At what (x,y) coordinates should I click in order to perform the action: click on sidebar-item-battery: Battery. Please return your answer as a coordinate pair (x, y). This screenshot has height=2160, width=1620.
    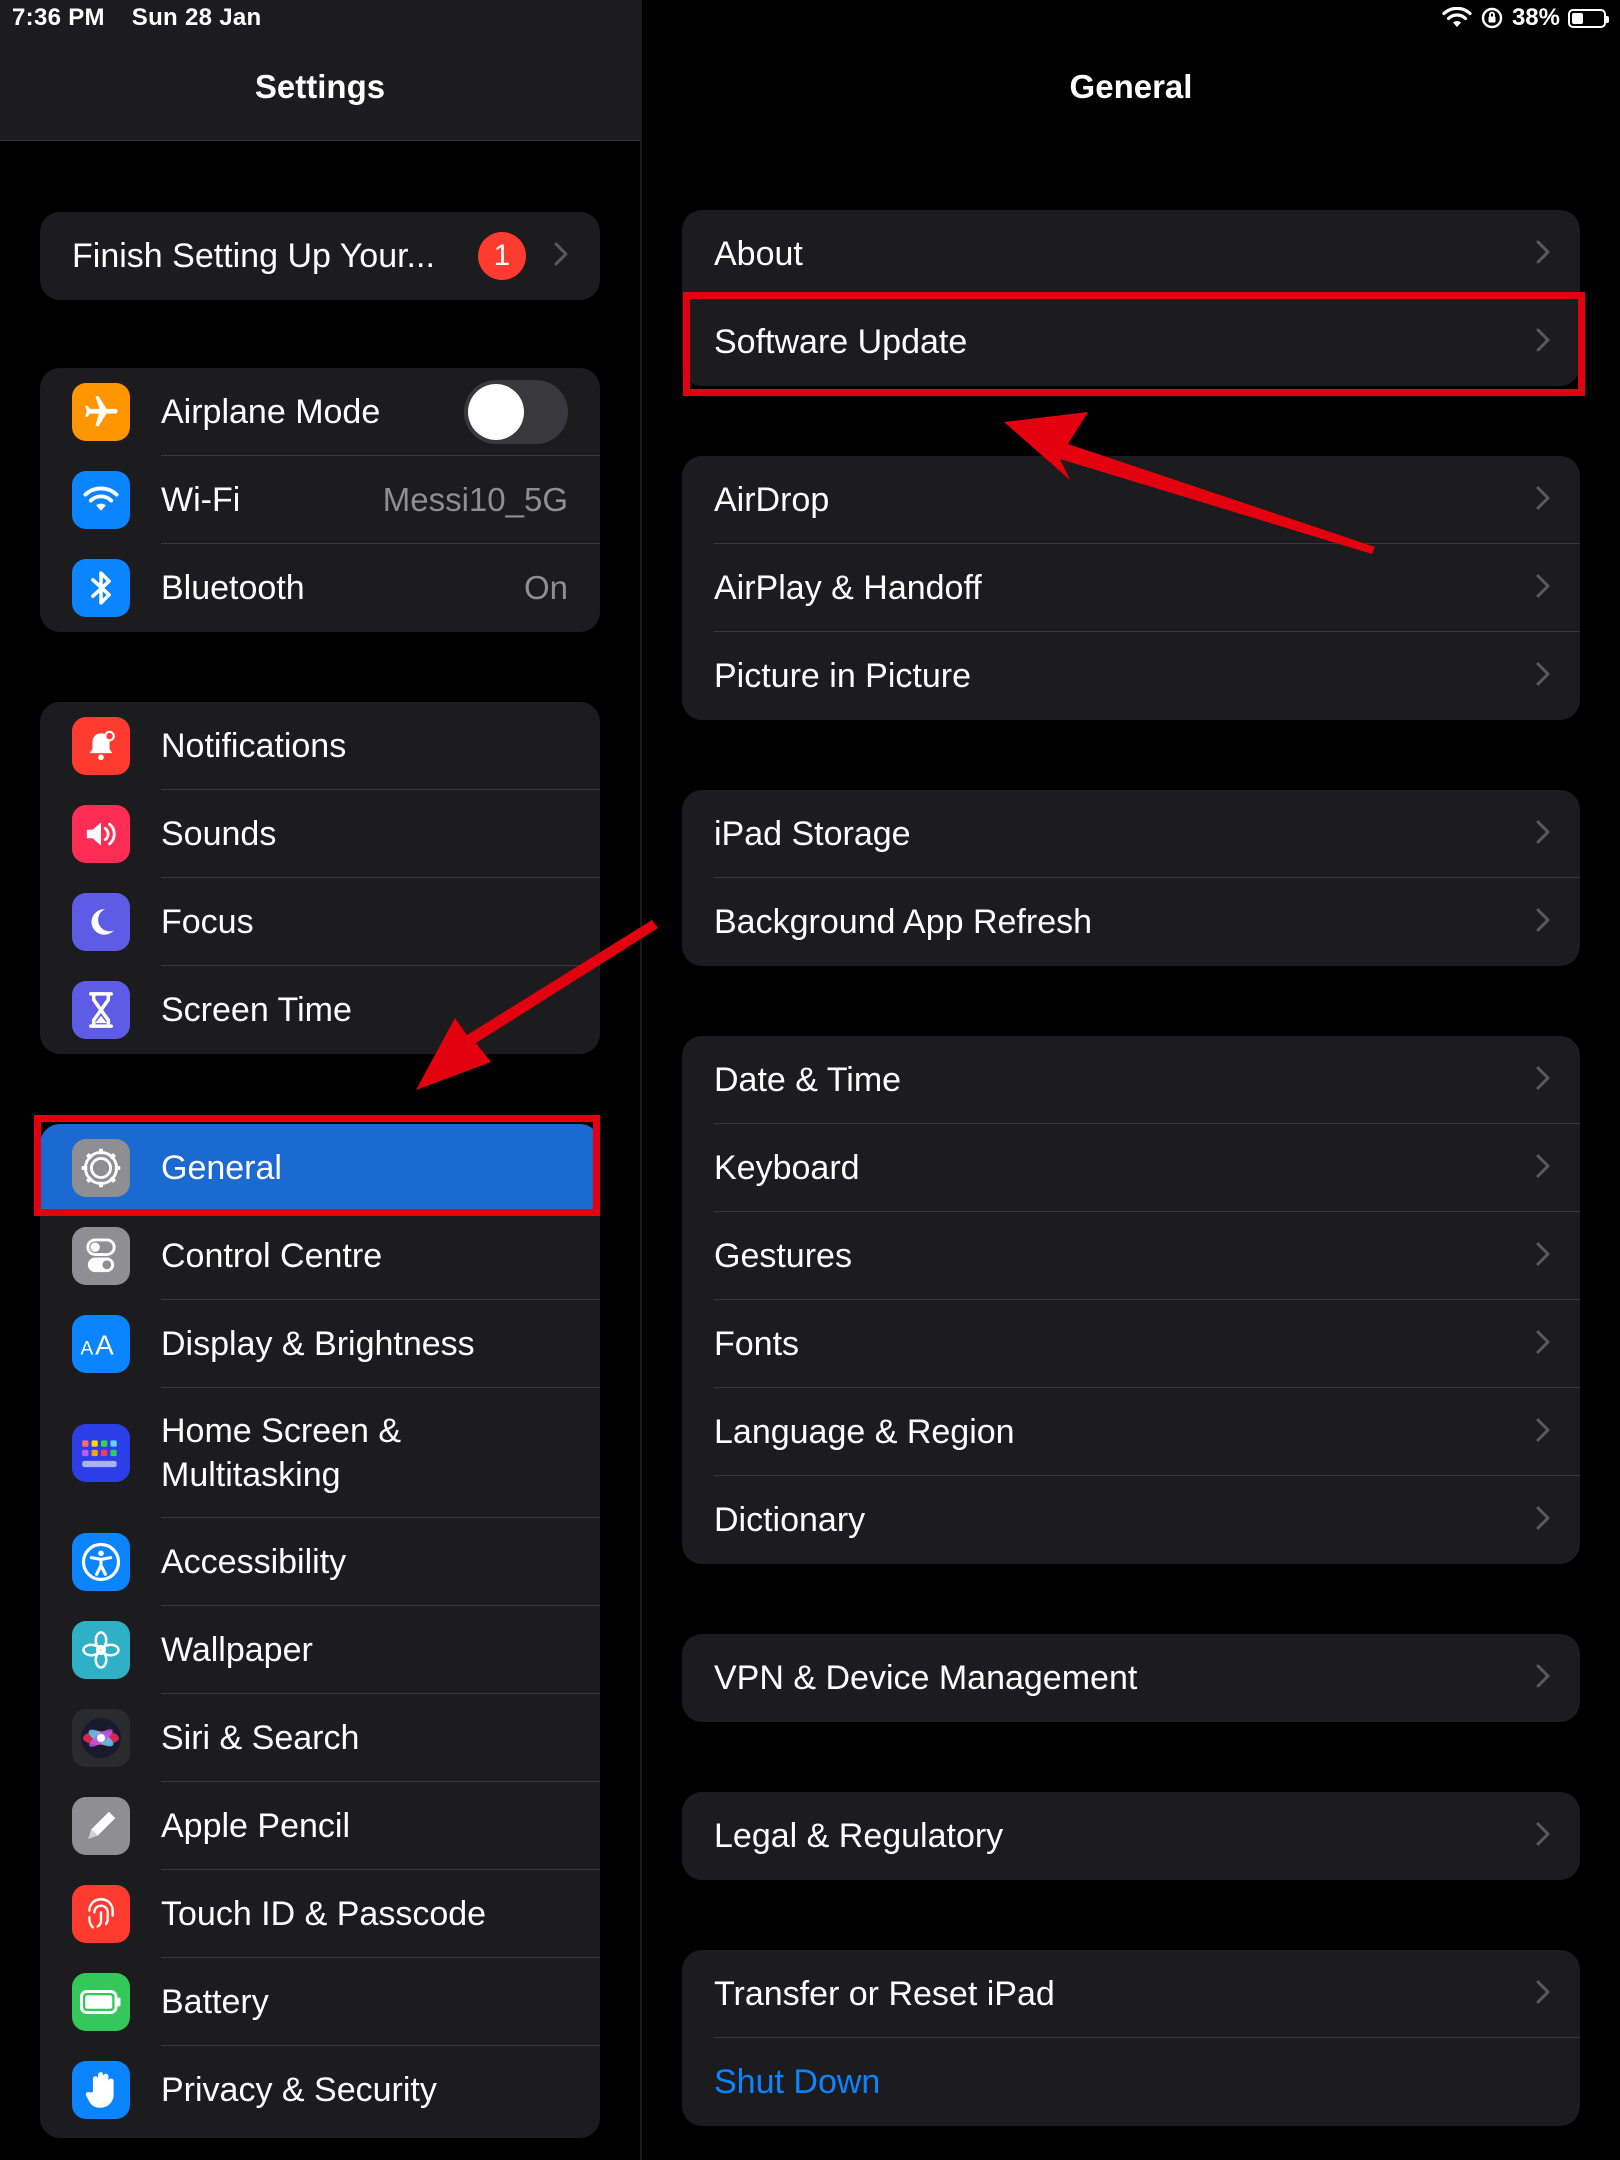
    Looking at the image, I should click on (320, 2002).